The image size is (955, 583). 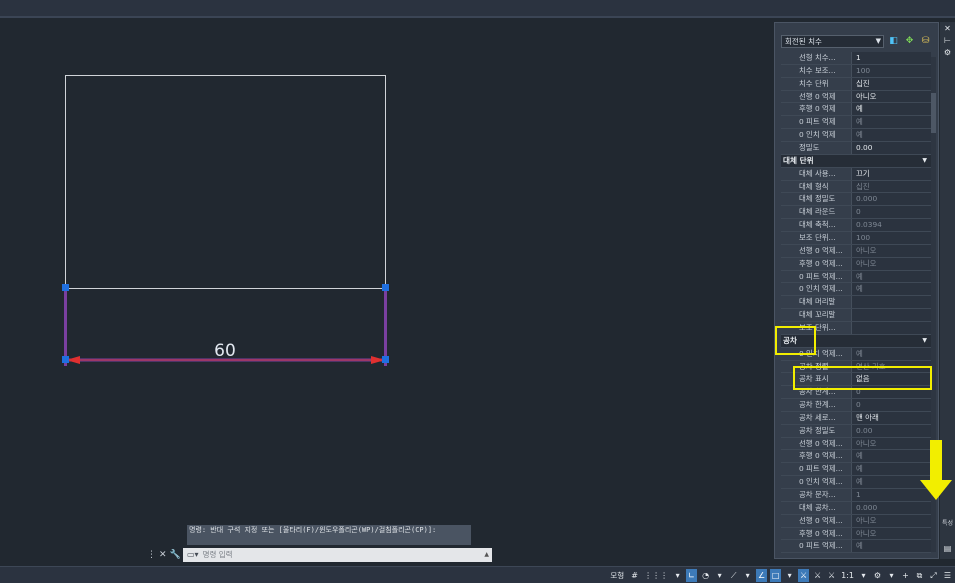 What do you see at coordinates (856, 174) in the screenshot?
I see `property-row: 대체 사용... 끄기` at bounding box center [856, 174].